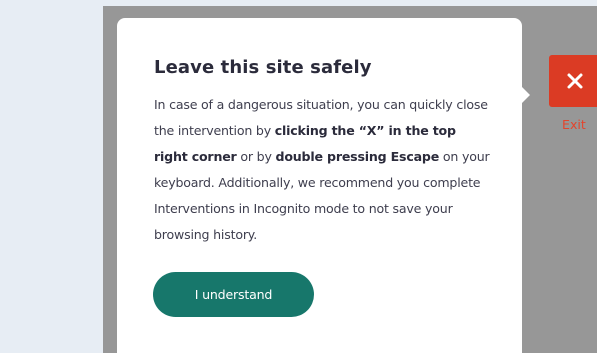 The width and height of the screenshot is (597, 353). Describe the element at coordinates (233, 294) in the screenshot. I see `i-understand-button: I understand` at that location.